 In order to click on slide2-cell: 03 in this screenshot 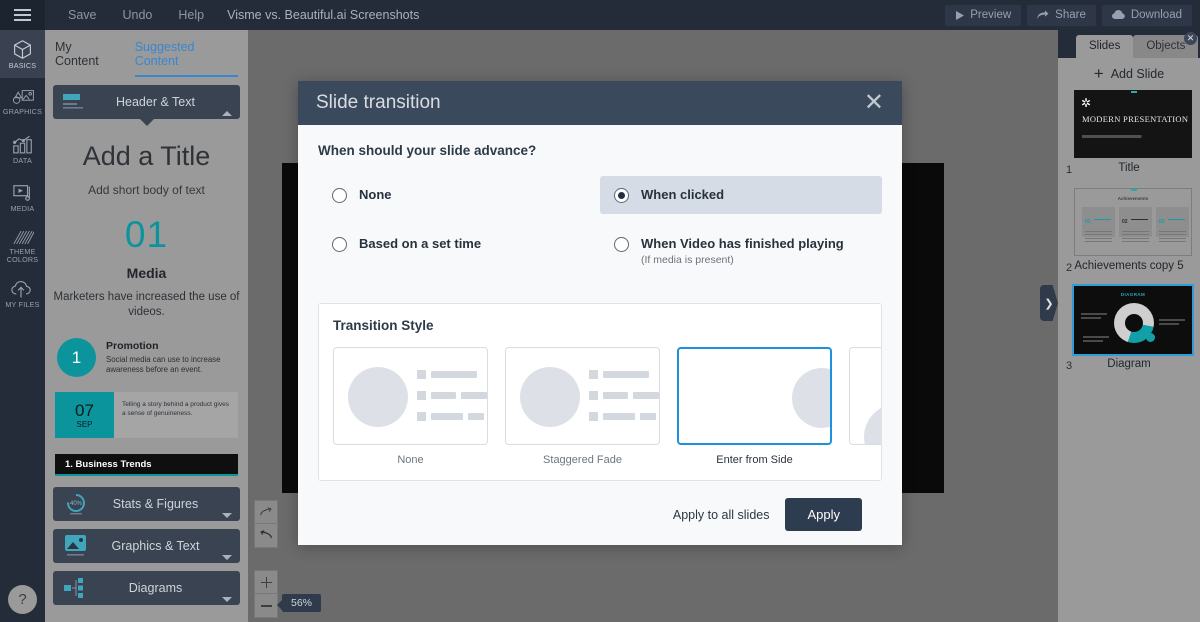, I will do `click(1172, 224)`.